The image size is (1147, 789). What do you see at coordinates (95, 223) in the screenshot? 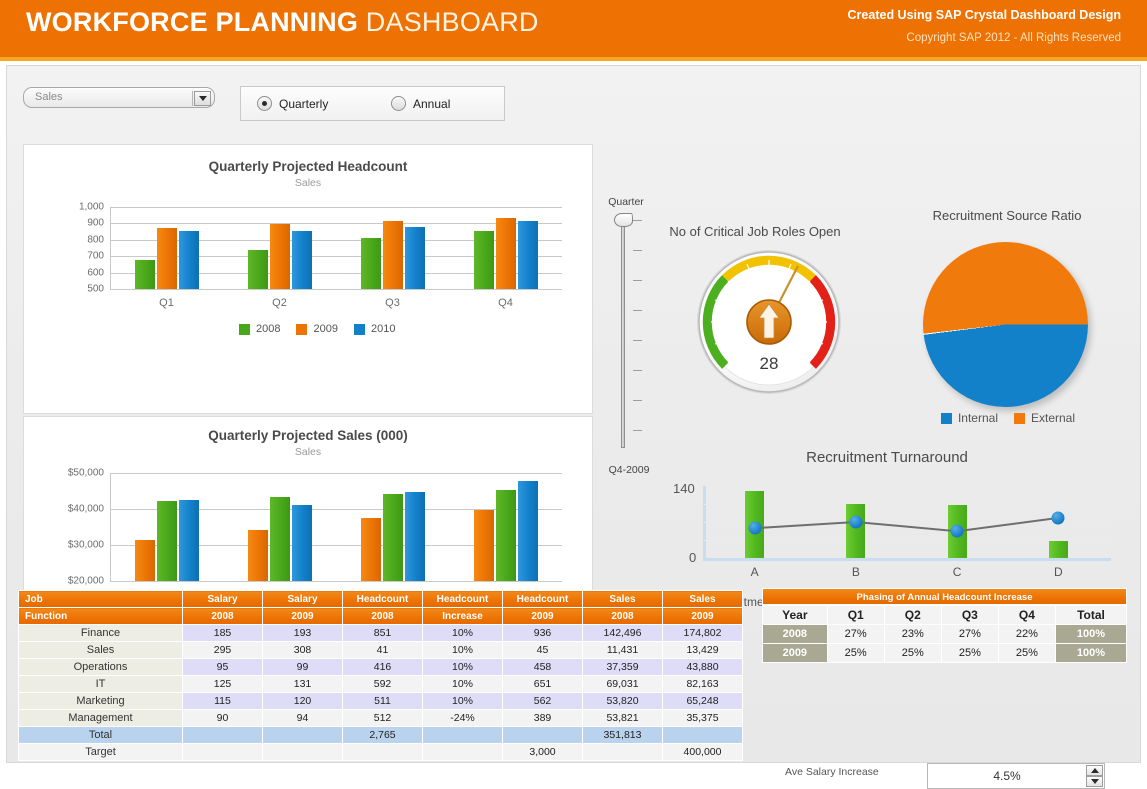
I see `y-axis-tick-label: 900` at bounding box center [95, 223].